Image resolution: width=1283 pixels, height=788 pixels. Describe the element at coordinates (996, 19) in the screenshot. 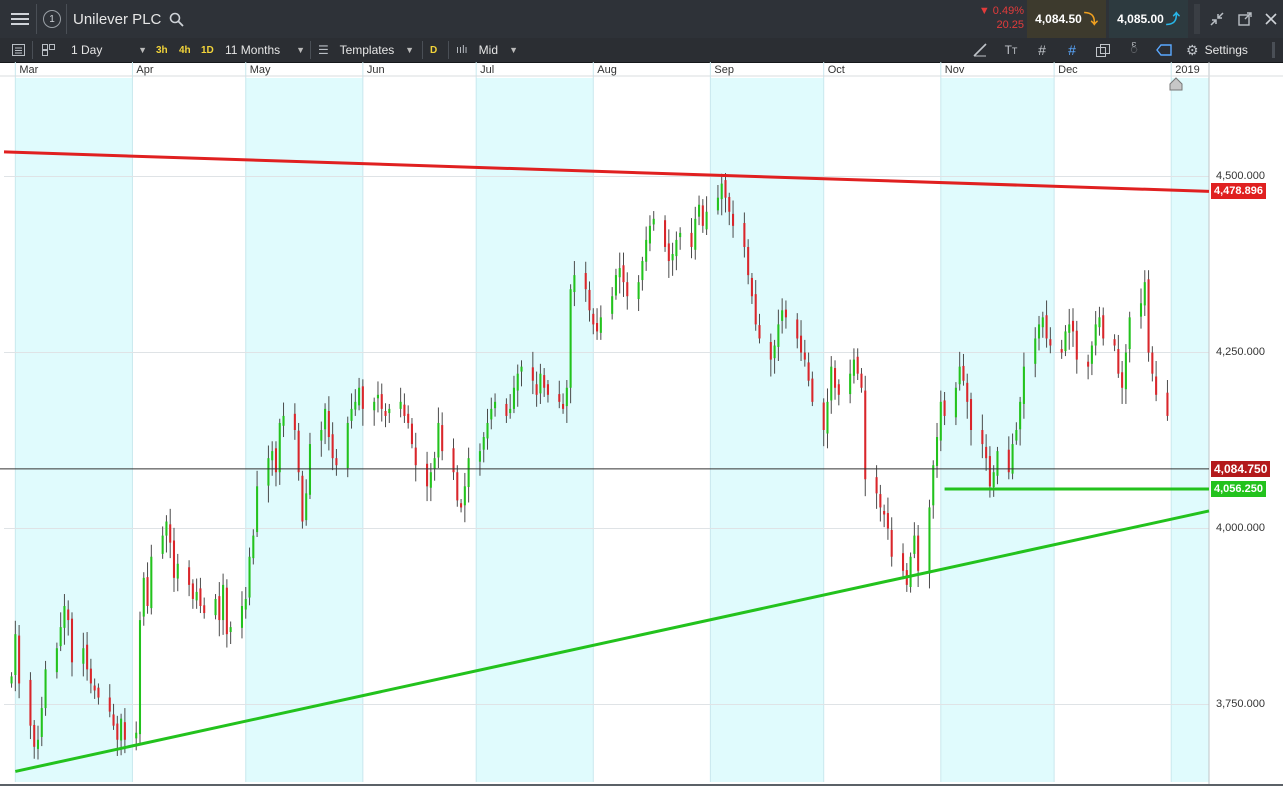

I see `price-change: ▼ 0.49% 20.25` at that location.